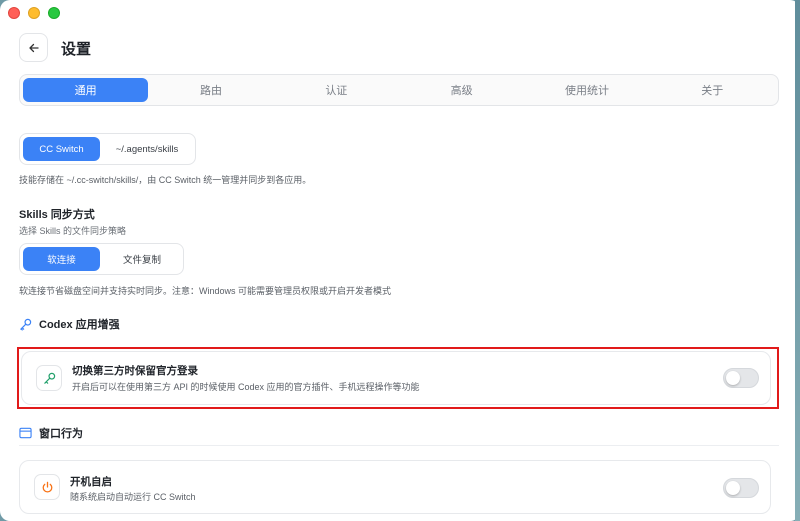 The width and height of the screenshot is (800, 521). What do you see at coordinates (741, 488) in the screenshot?
I see `launch-at-login-toggle` at bounding box center [741, 488].